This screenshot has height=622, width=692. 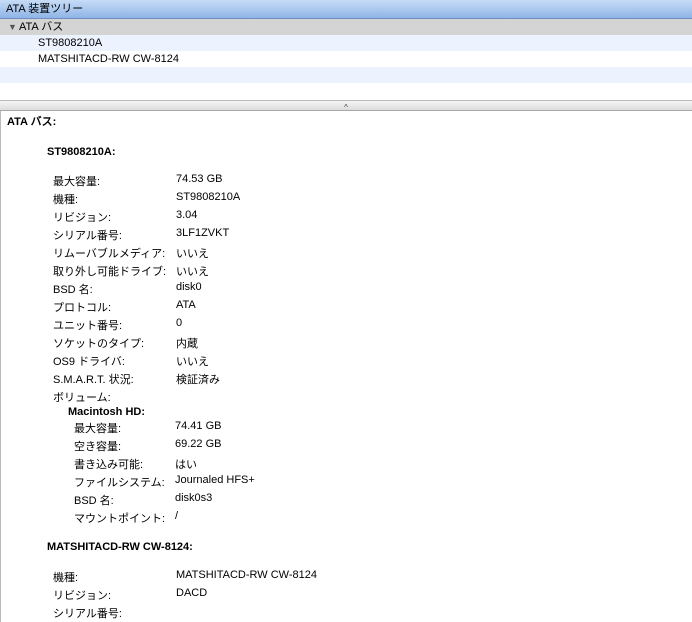 What do you see at coordinates (198, 380) in the screenshot?
I see `field-value: 検証済み` at bounding box center [198, 380].